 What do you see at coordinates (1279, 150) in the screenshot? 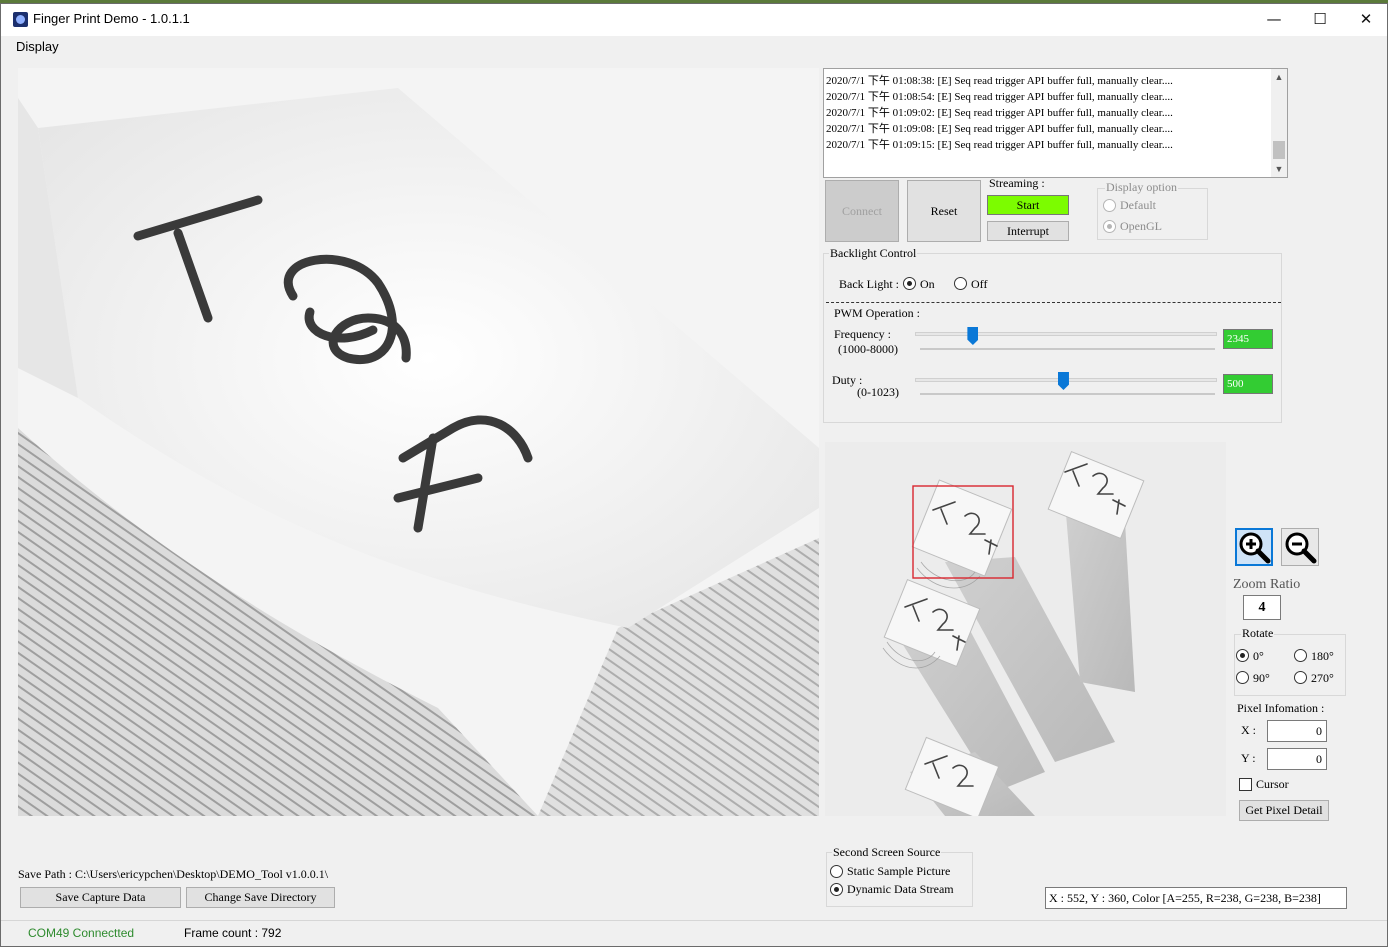
I see `scroll-thumb` at bounding box center [1279, 150].